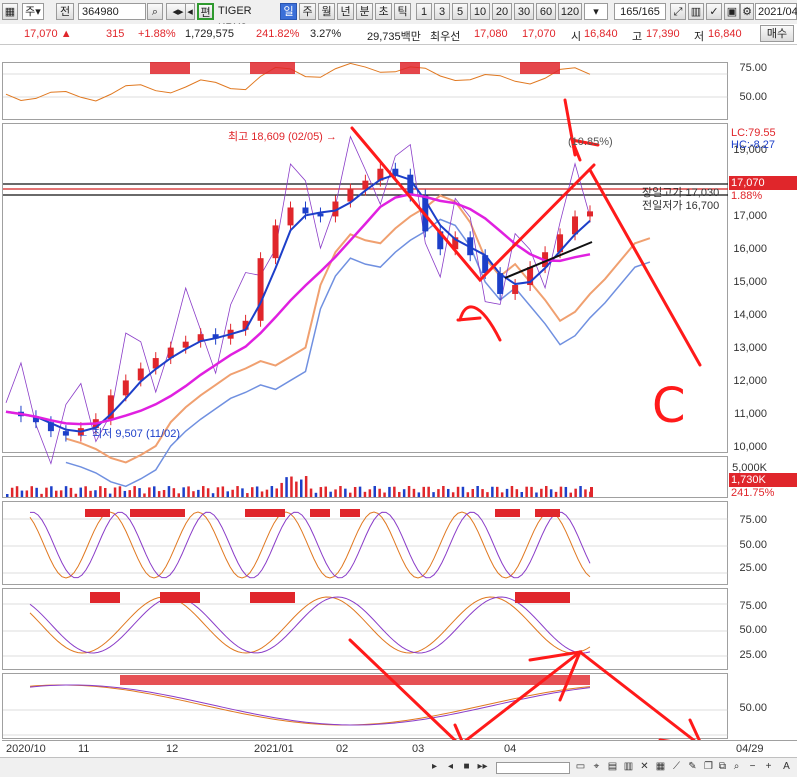 The image size is (797, 777). I want to click on stoch3-d, so click(310, 705).